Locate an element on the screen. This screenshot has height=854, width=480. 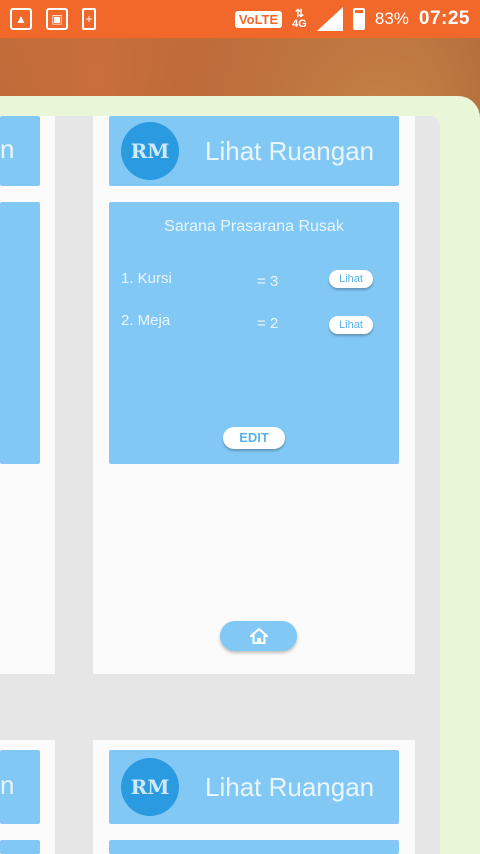
room-card-right: RM Lihat Ruangan is located at coordinates (254, 797).